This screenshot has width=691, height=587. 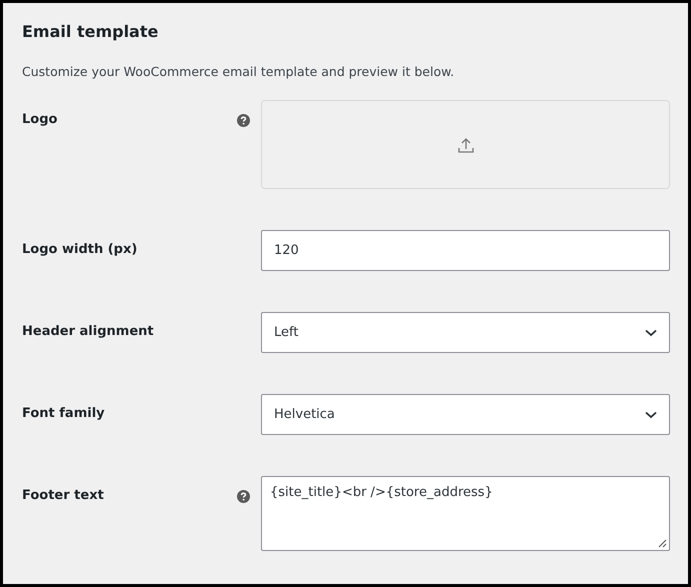 I want to click on field-label: Footer text, so click(x=63, y=495).